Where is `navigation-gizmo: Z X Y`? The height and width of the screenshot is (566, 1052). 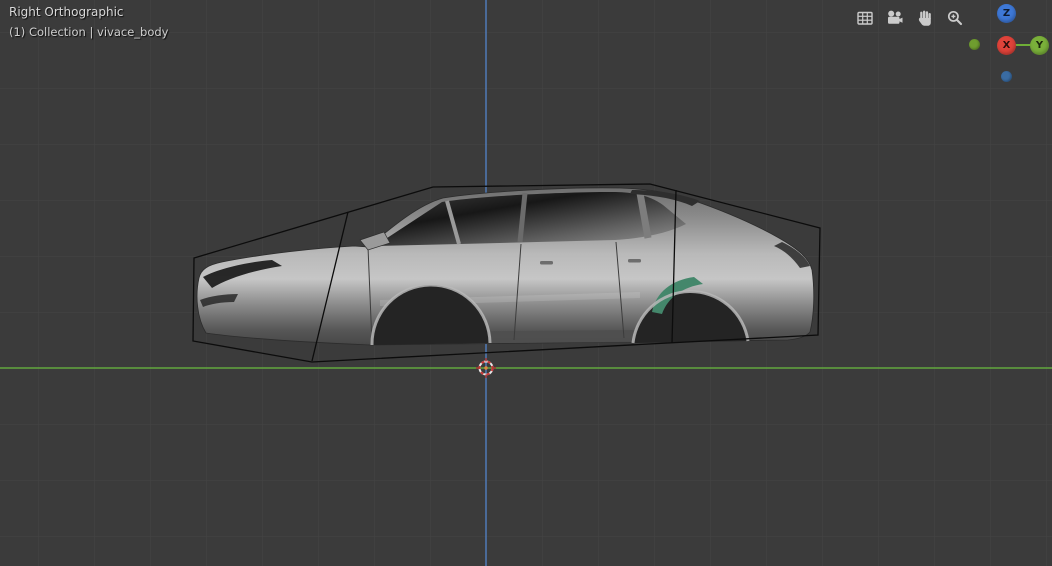 navigation-gizmo: Z X Y is located at coordinates (1003, 47).